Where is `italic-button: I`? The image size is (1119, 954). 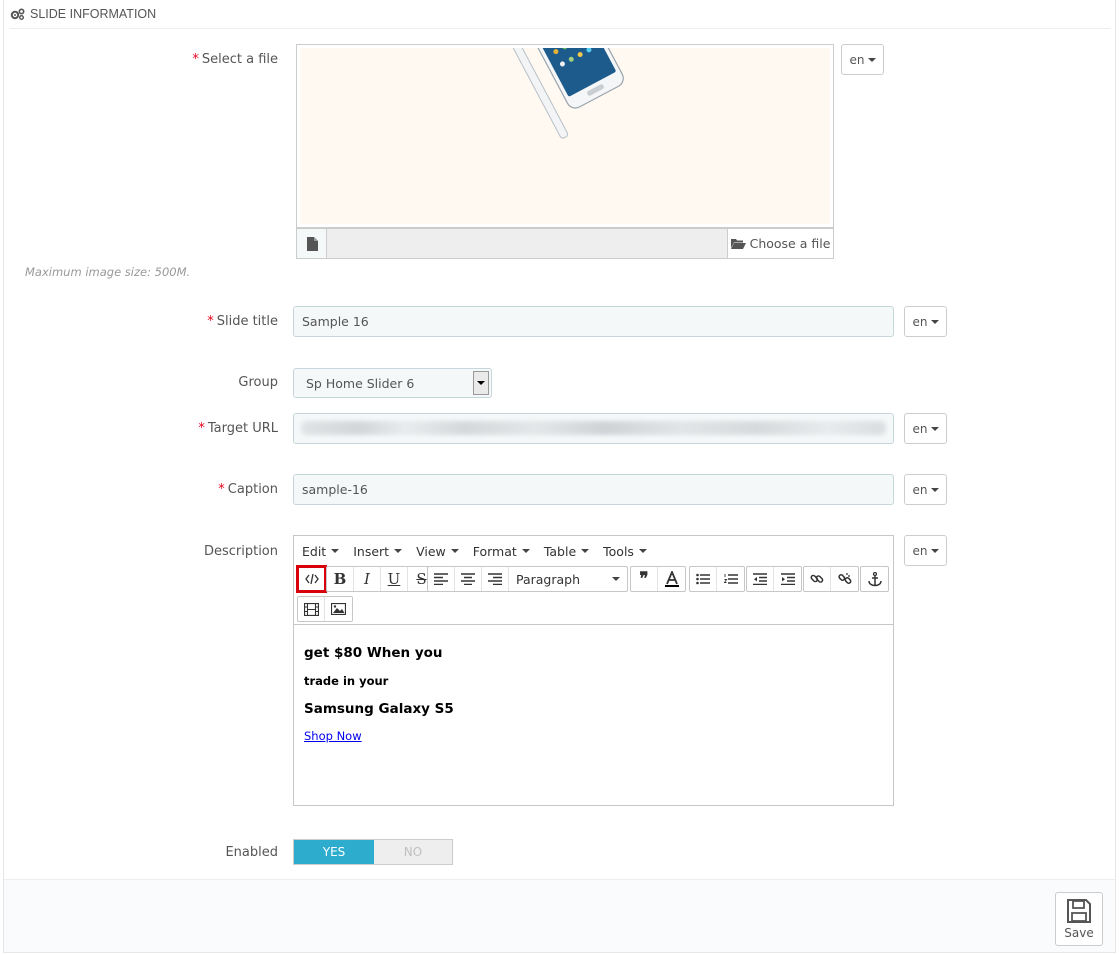
italic-button: I is located at coordinates (367, 579).